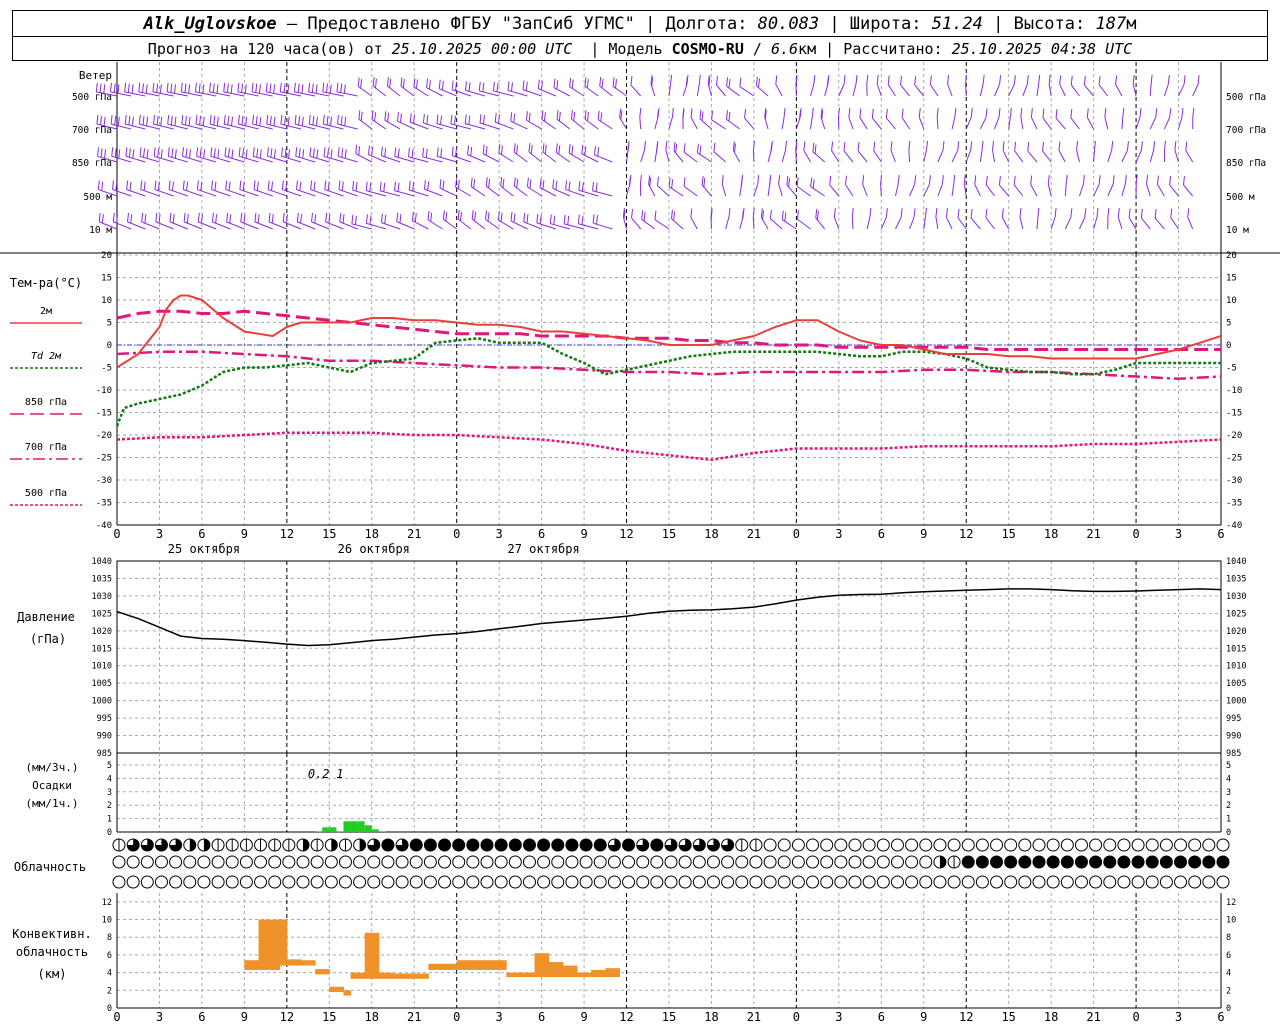 The height and width of the screenshot is (1024, 1280). Describe the element at coordinates (1233, 719) in the screenshot. I see `pressure-tick-right: 995` at that location.